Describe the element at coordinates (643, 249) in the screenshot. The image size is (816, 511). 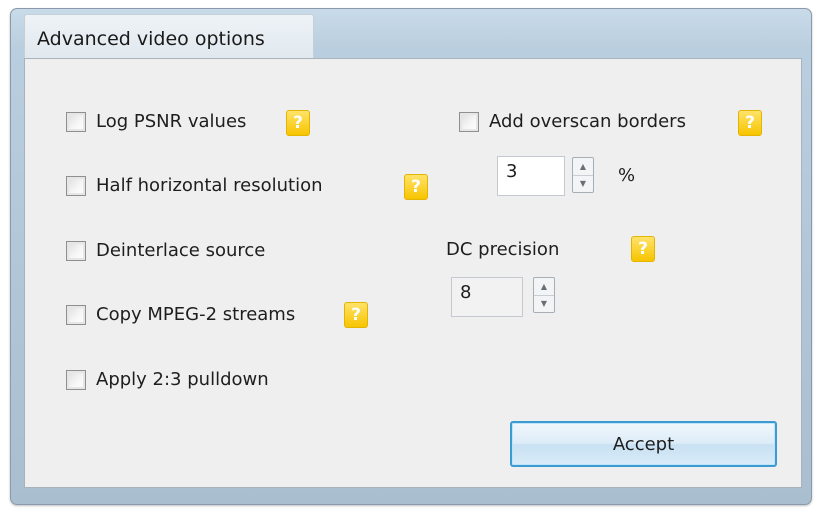
I see `dc-precision-help-icon: ?` at that location.